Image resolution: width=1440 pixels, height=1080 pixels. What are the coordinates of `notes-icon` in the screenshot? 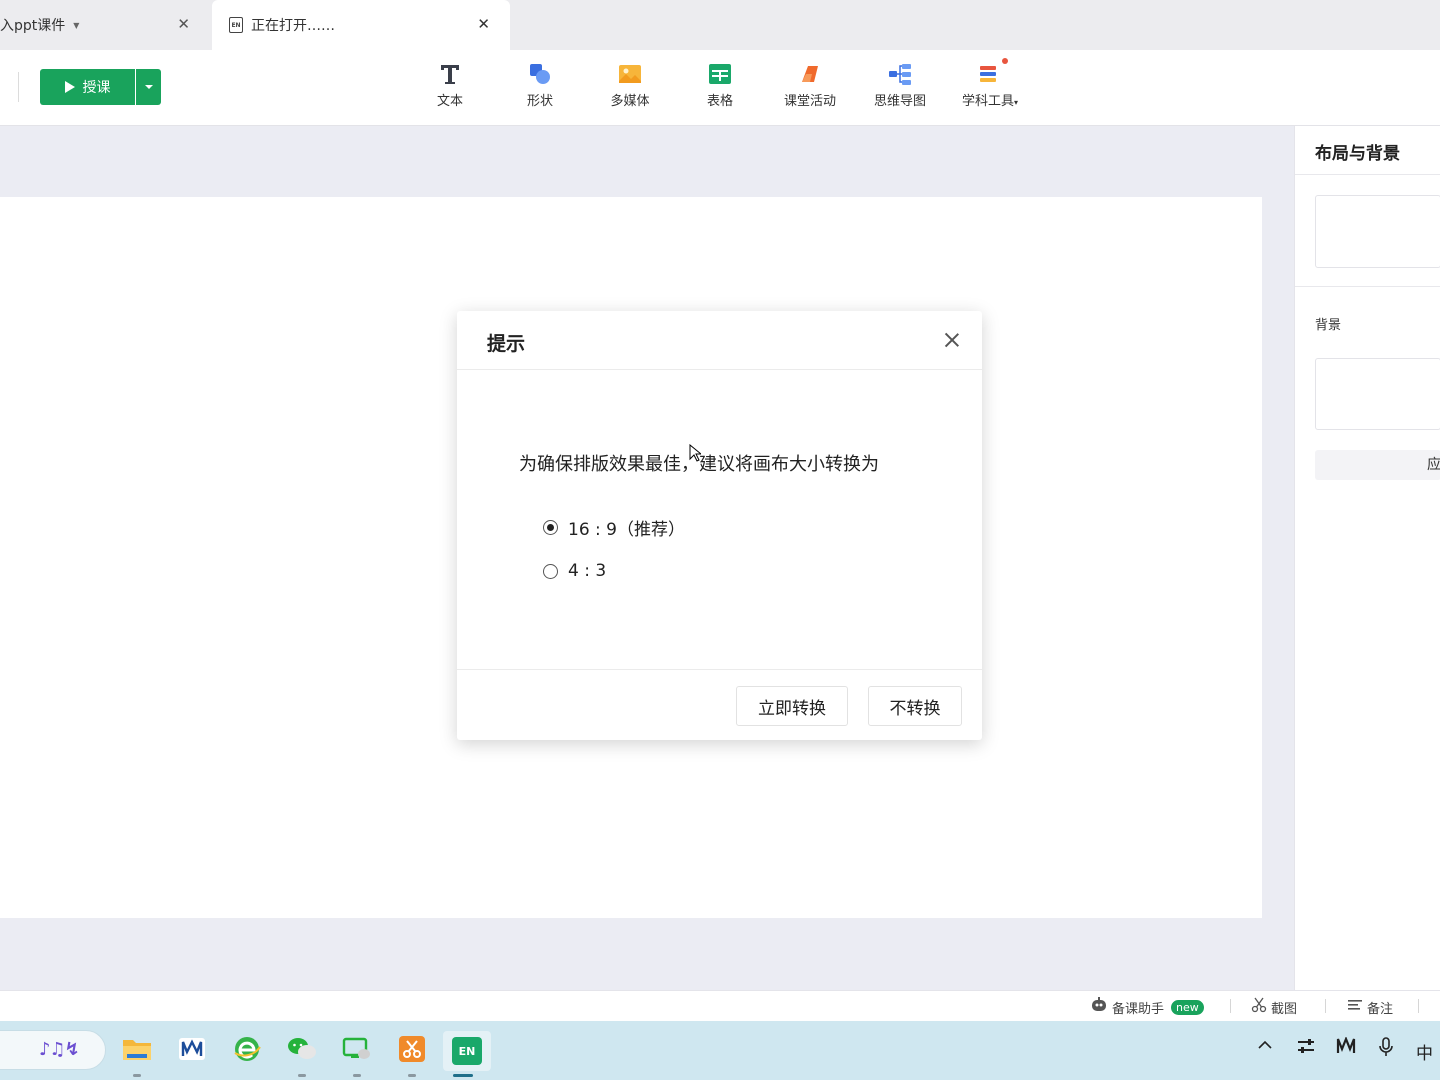 It's located at (1355, 1007).